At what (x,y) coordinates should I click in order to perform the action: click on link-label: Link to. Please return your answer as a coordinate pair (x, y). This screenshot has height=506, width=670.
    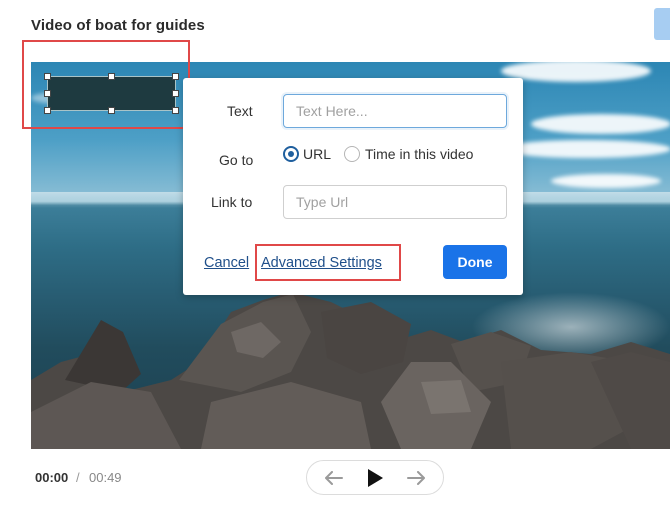
    Looking at the image, I should click on (232, 202).